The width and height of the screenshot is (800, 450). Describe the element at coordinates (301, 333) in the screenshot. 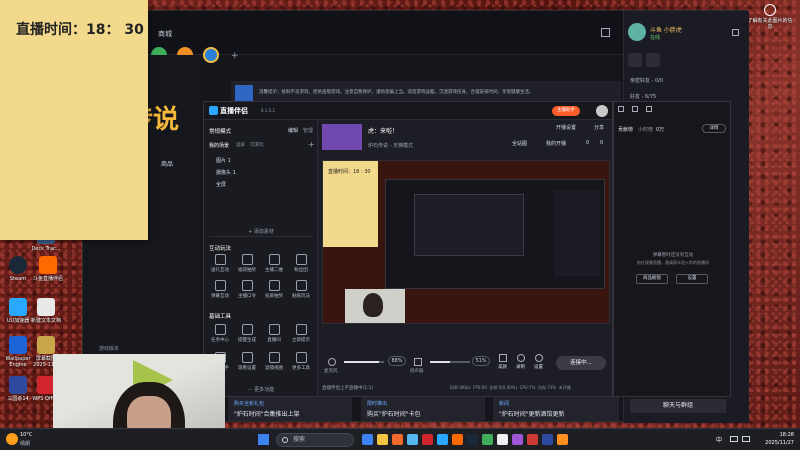

I see `tool-button: 立即提示` at that location.